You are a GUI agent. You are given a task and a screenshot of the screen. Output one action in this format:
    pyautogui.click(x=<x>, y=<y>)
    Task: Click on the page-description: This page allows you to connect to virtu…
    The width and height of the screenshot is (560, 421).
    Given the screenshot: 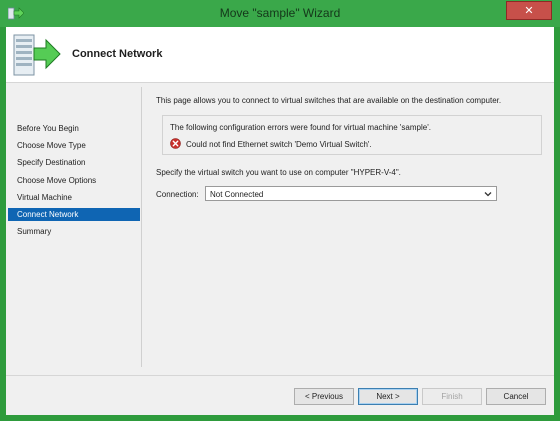 What is the action you would take?
    pyautogui.click(x=329, y=100)
    